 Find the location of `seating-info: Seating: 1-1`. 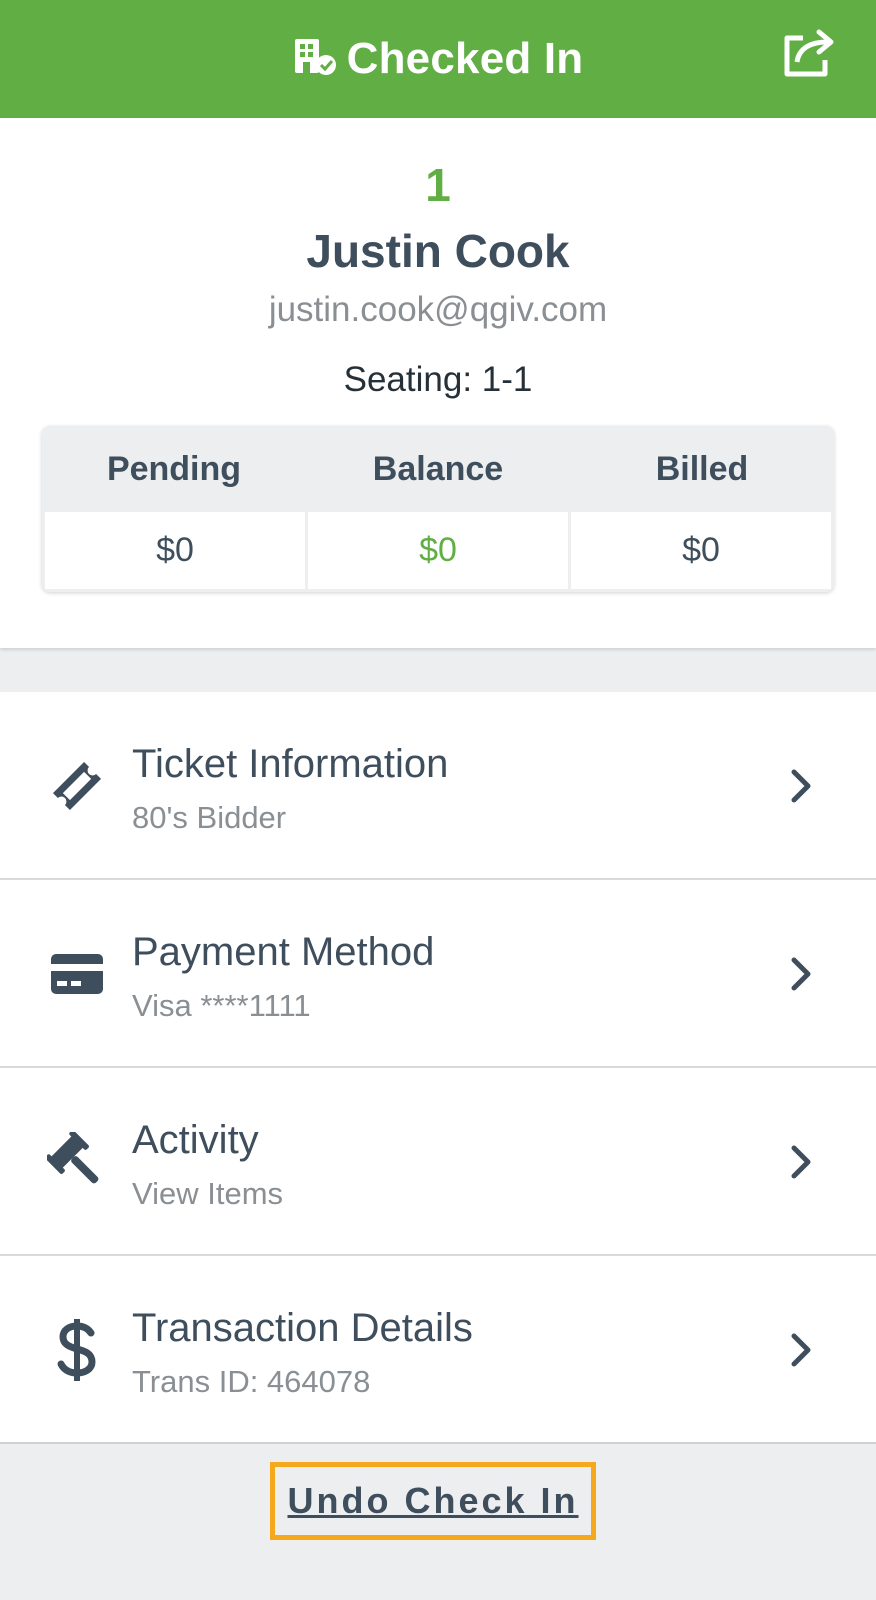

seating-info: Seating: 1-1 is located at coordinates (438, 379).